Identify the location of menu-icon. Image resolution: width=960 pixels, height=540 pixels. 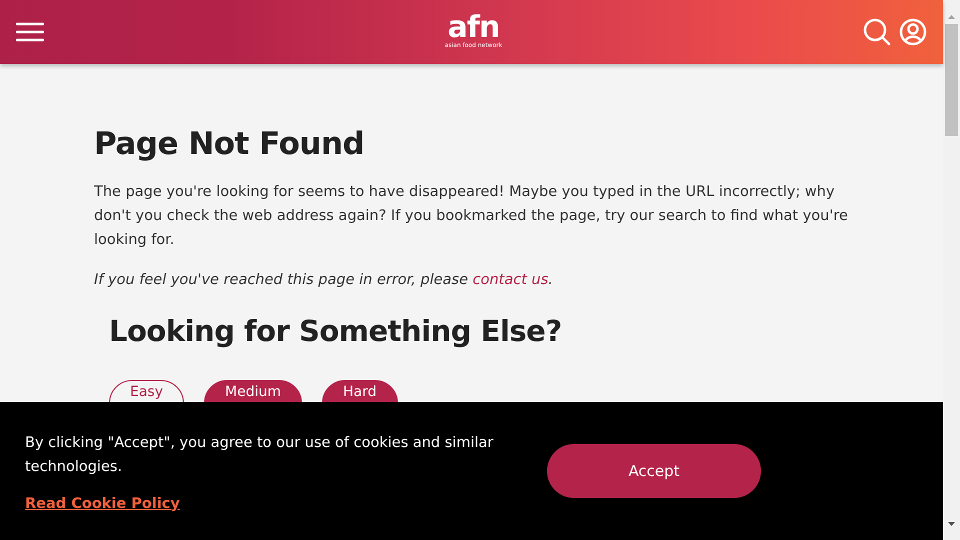
(30, 32).